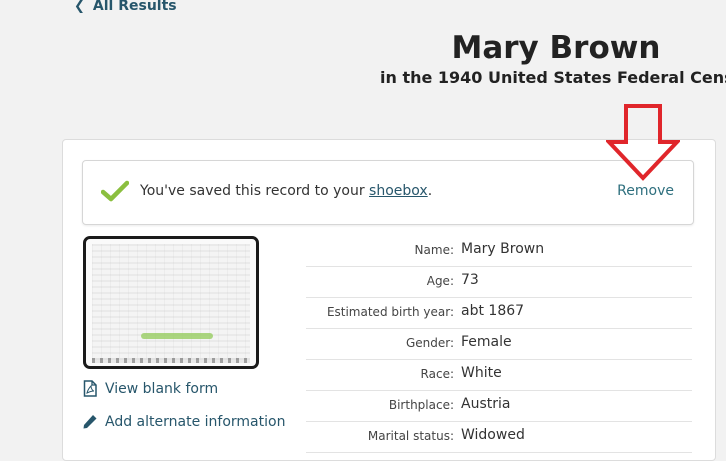 The width and height of the screenshot is (726, 461). I want to click on record-person-name: Mary Brown, so click(556, 48).